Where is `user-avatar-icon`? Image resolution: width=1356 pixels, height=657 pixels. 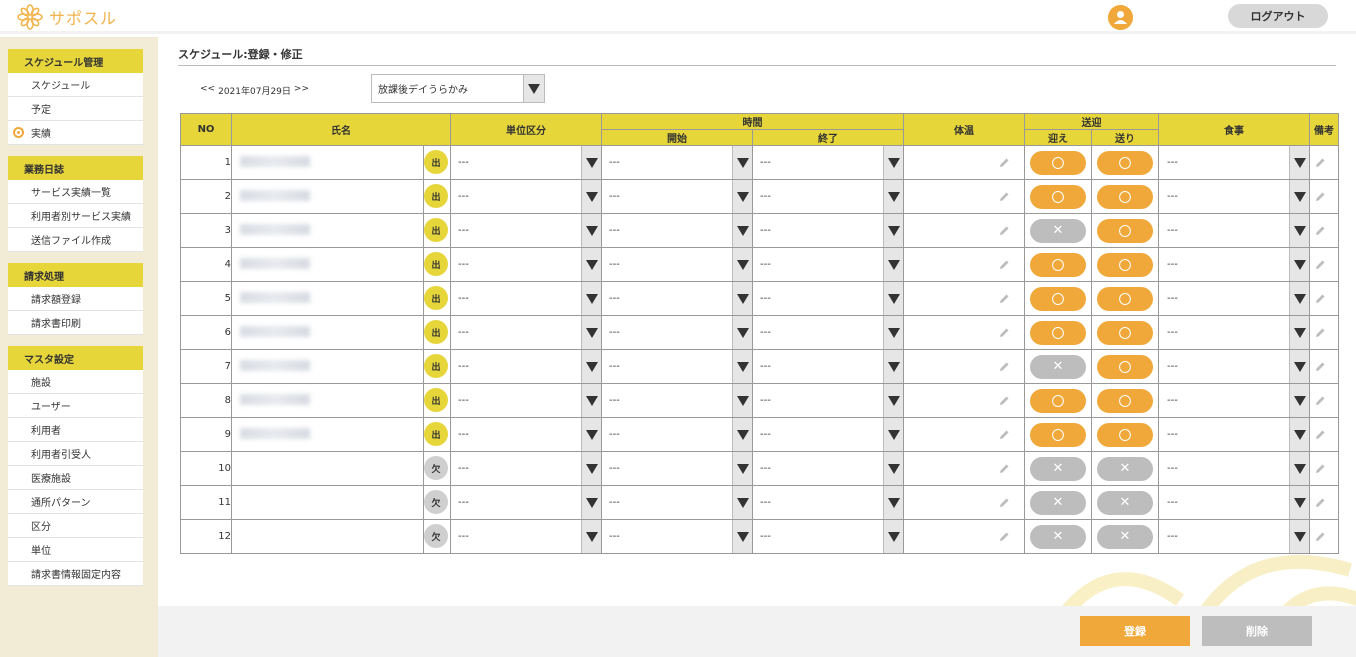
user-avatar-icon is located at coordinates (1120, 17).